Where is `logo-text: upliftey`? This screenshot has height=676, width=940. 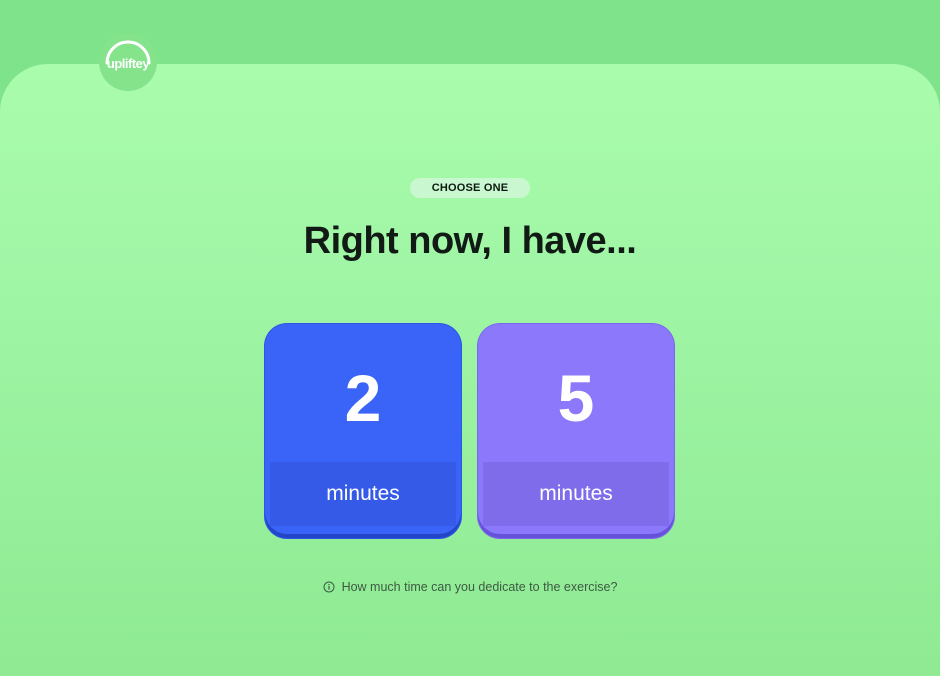 logo-text: upliftey is located at coordinates (128, 63).